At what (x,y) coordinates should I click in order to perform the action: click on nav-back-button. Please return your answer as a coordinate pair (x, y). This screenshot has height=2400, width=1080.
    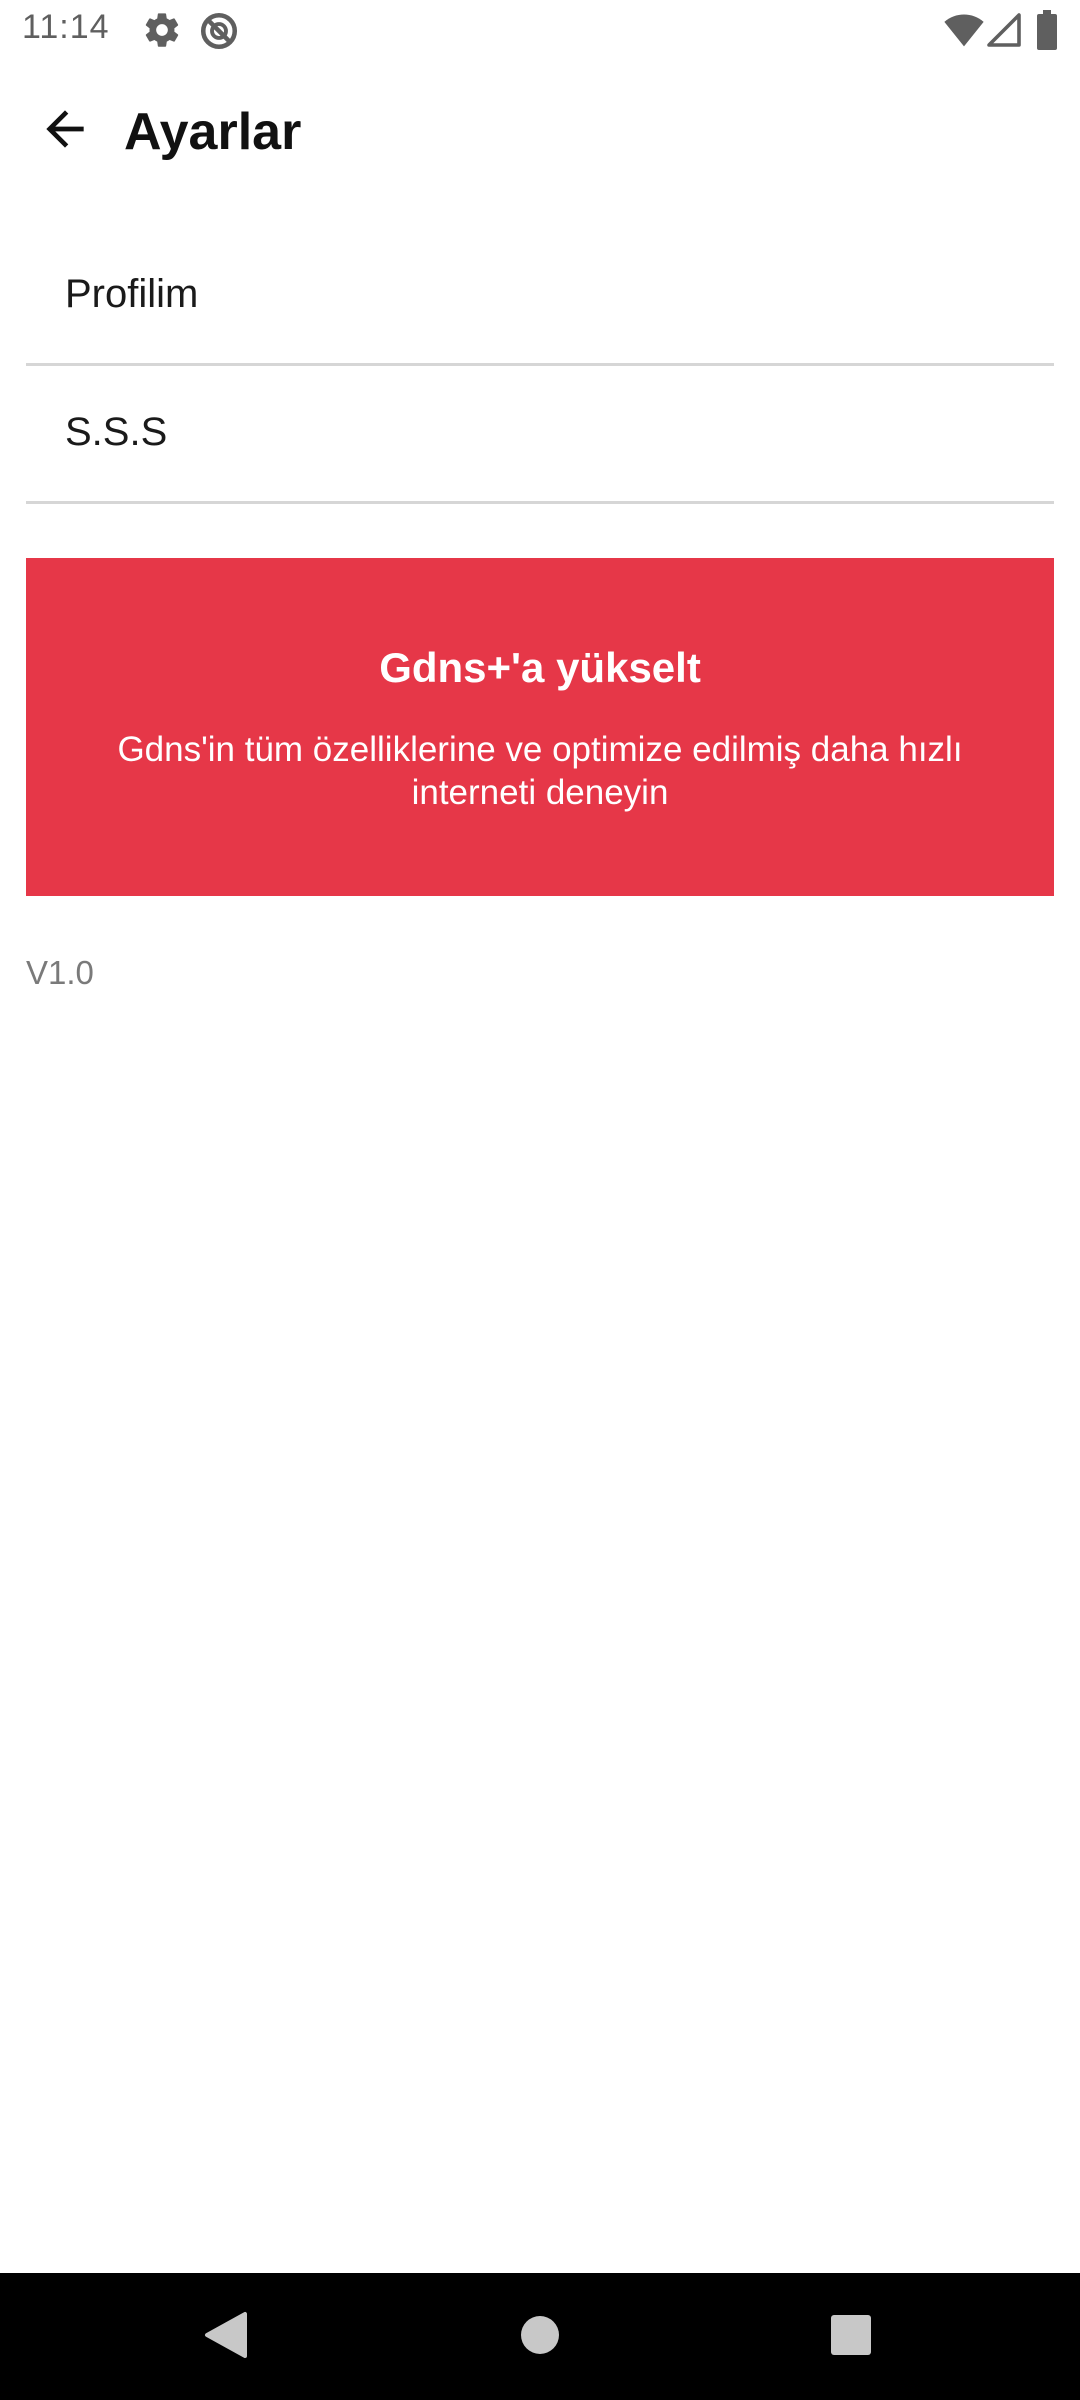
    Looking at the image, I should click on (226, 2337).